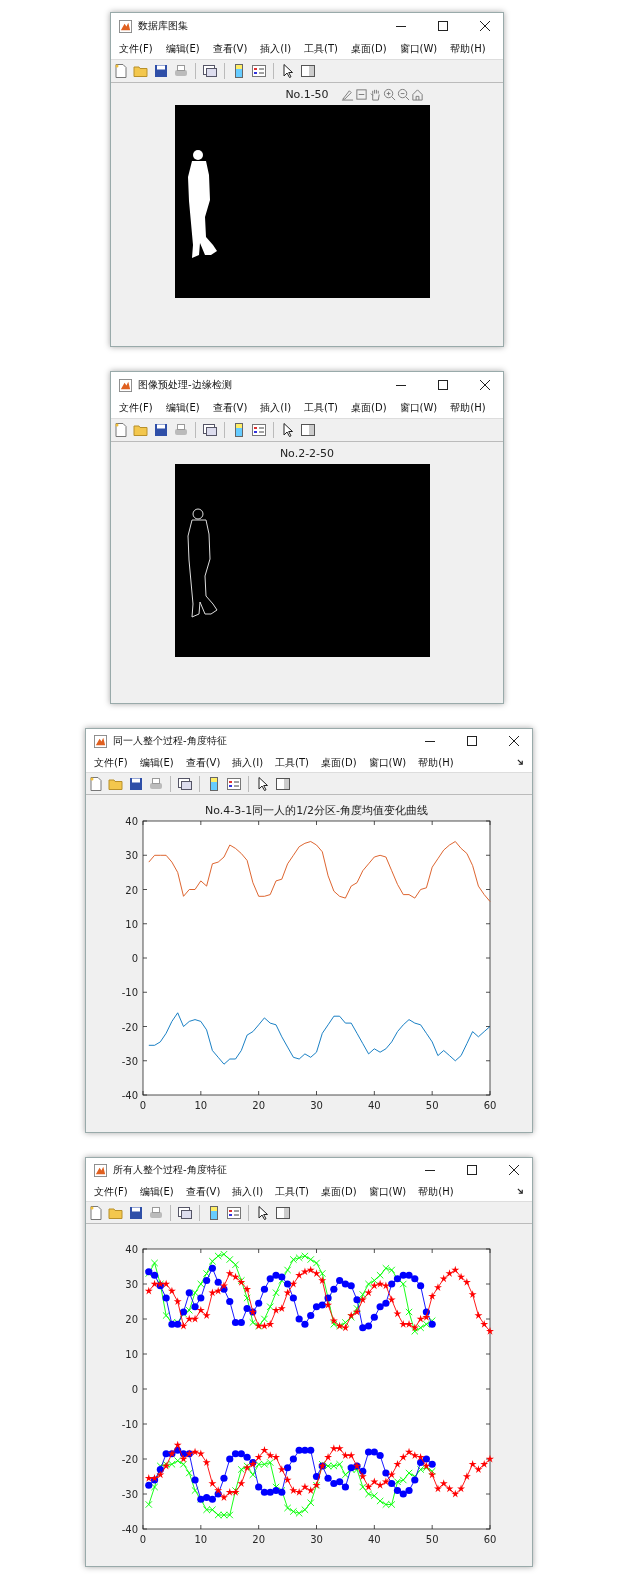 This screenshot has height=1576, width=622. Describe the element at coordinates (163, 26) in the screenshot. I see `window-title: 数据库图集` at that location.